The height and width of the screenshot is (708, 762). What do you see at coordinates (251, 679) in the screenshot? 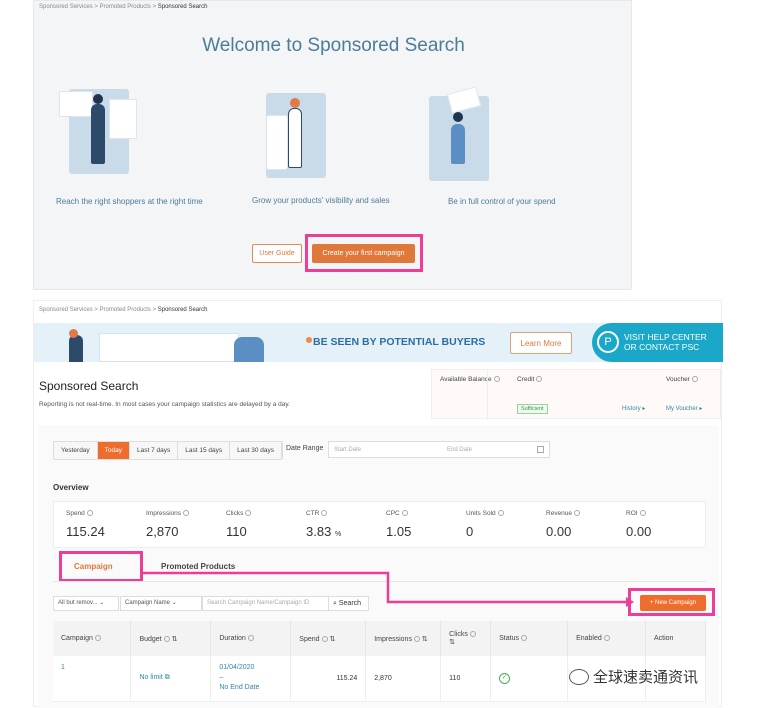
I see `duration-cell: 01/04/2020– No End Date` at bounding box center [251, 679].